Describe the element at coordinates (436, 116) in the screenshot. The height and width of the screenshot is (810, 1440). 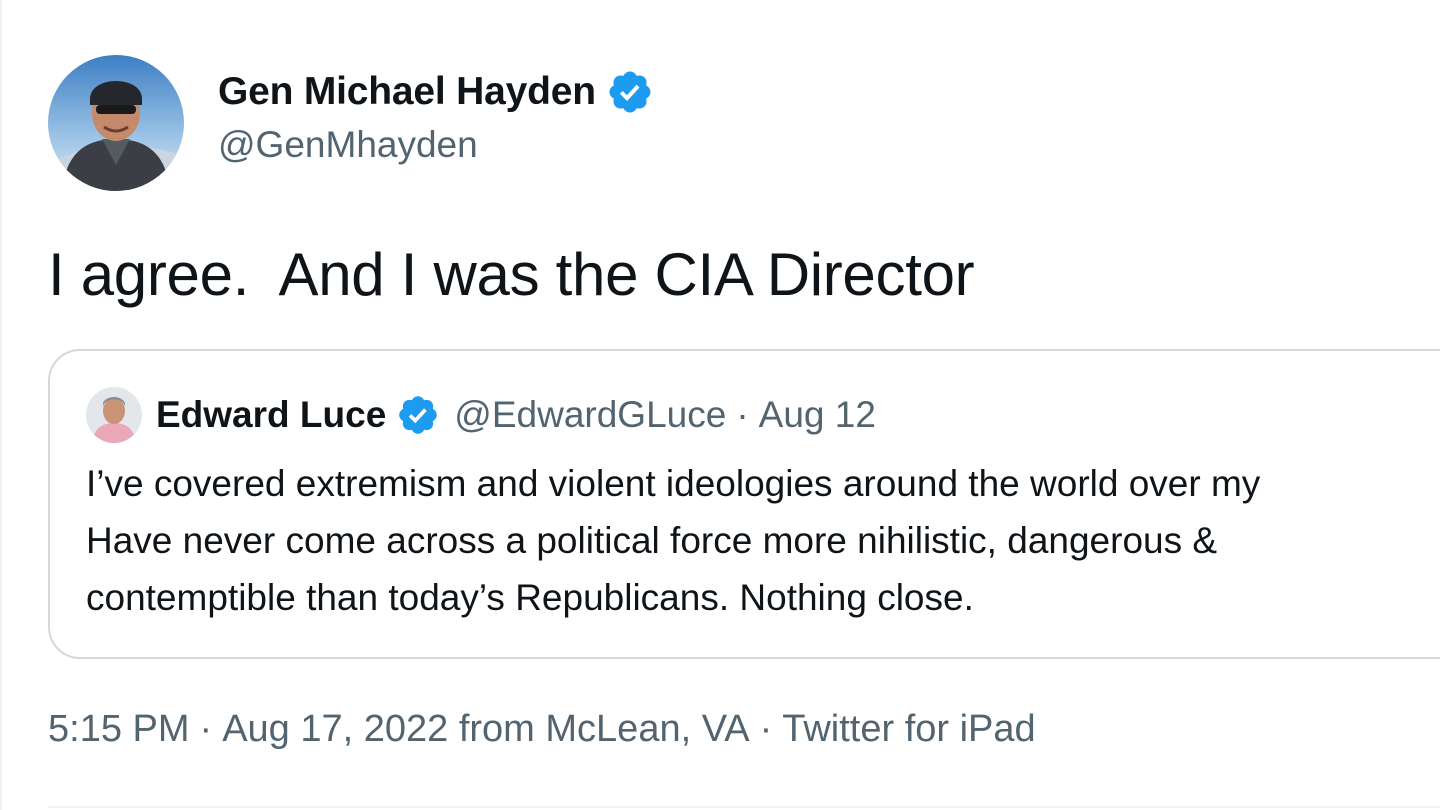
I see `author-block: Gen Michael Hayden @GenMhayden` at that location.